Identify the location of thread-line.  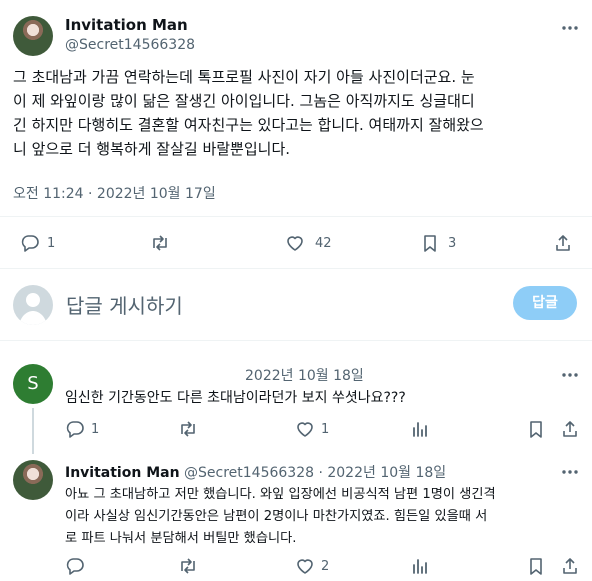
(33, 431).